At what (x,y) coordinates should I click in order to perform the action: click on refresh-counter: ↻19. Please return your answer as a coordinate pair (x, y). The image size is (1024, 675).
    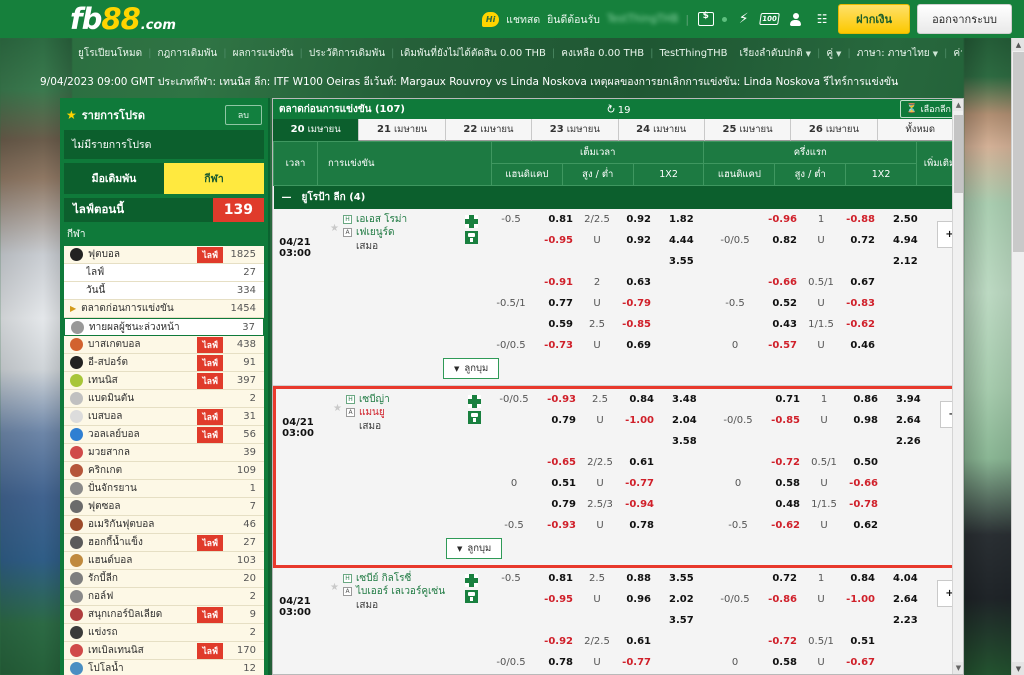
    Looking at the image, I should click on (618, 109).